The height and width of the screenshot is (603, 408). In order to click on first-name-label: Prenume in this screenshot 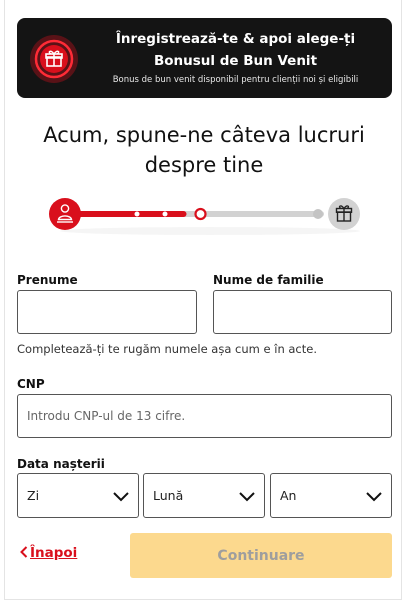, I will do `click(47, 280)`.